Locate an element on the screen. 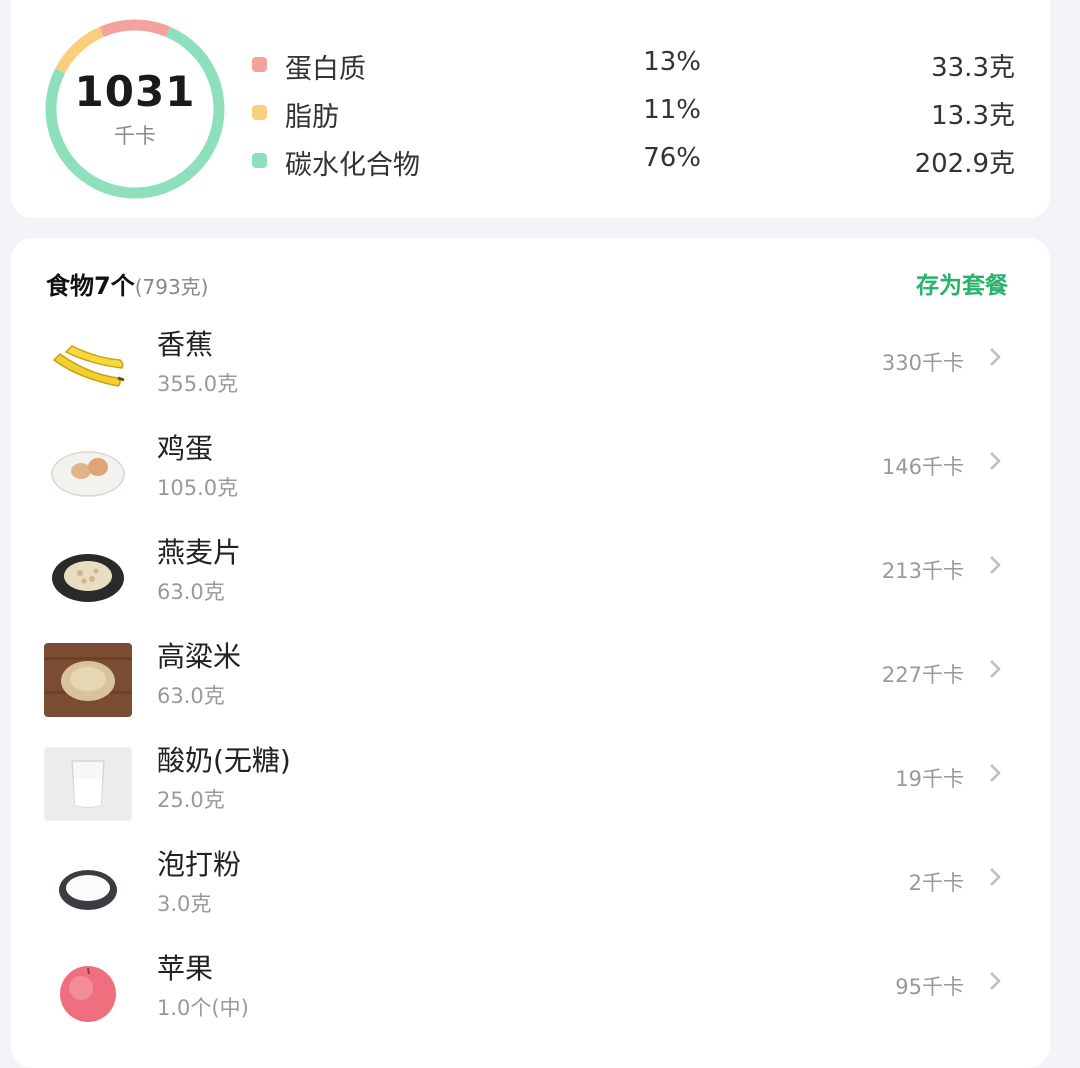  food-name: 香蕉 is located at coordinates (185, 344).